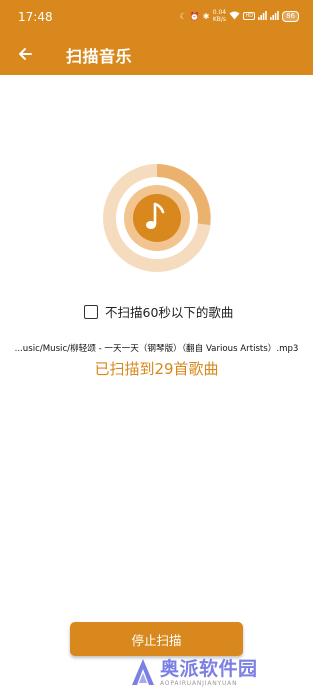 Image resolution: width=320 pixels, height=700 pixels. I want to click on net-speed: 0.04 KB/s, so click(219, 16).